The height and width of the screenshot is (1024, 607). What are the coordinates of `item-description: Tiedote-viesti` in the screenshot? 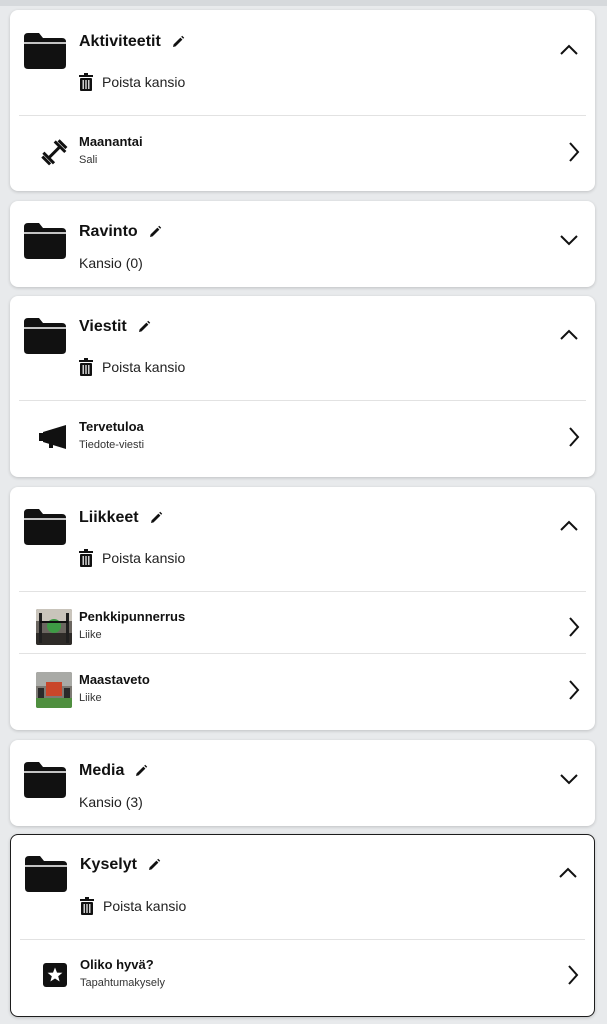 It's located at (112, 445).